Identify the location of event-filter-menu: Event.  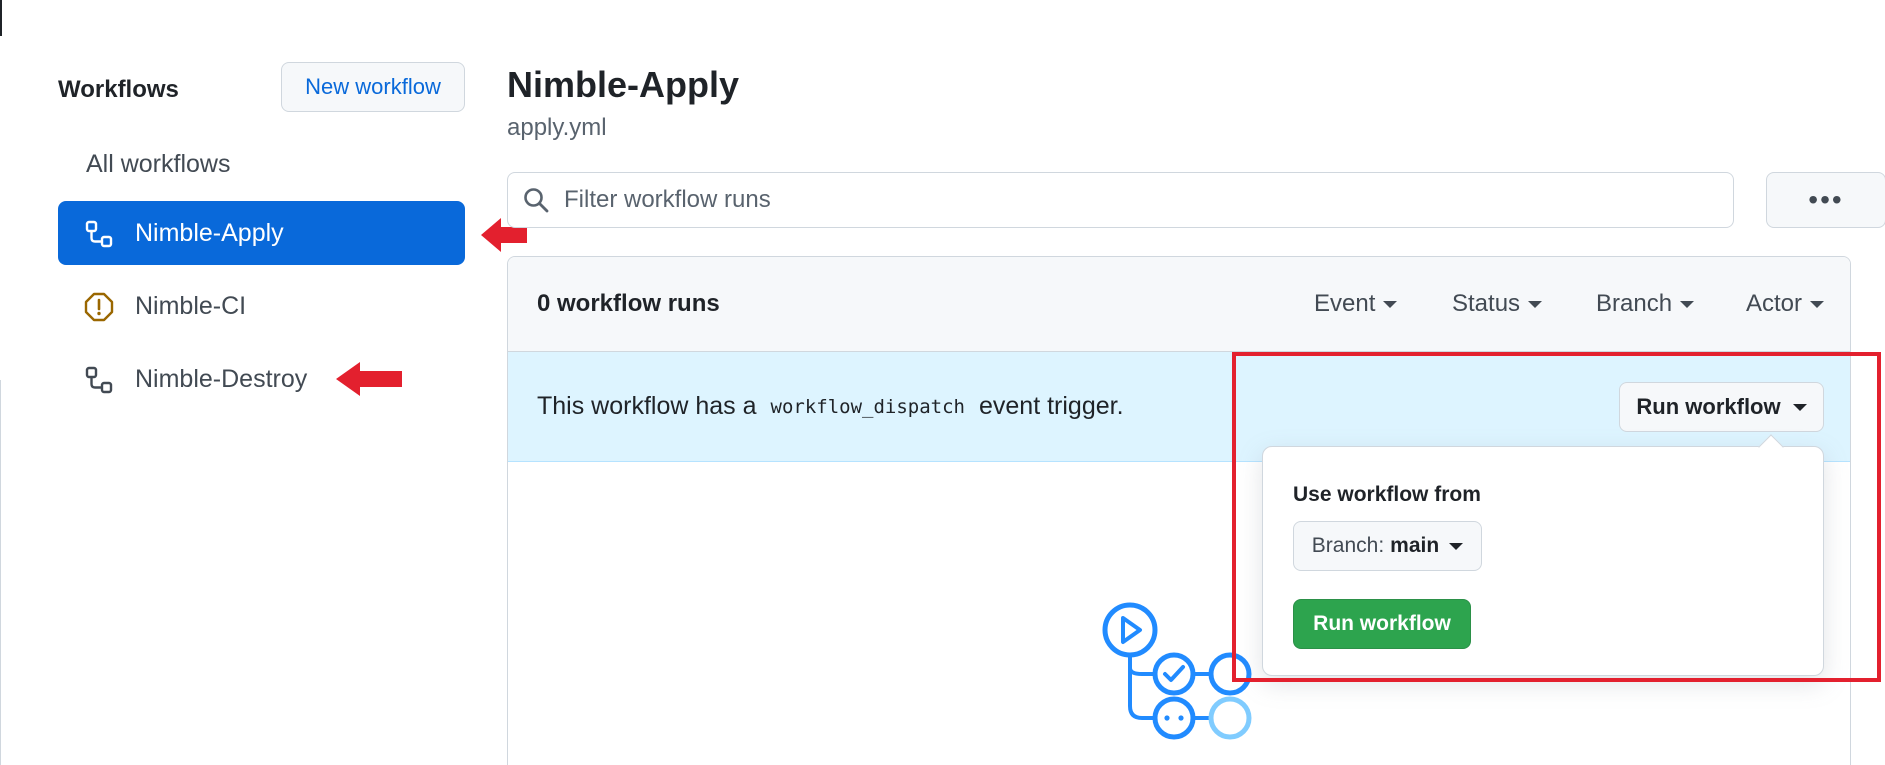
(1356, 304).